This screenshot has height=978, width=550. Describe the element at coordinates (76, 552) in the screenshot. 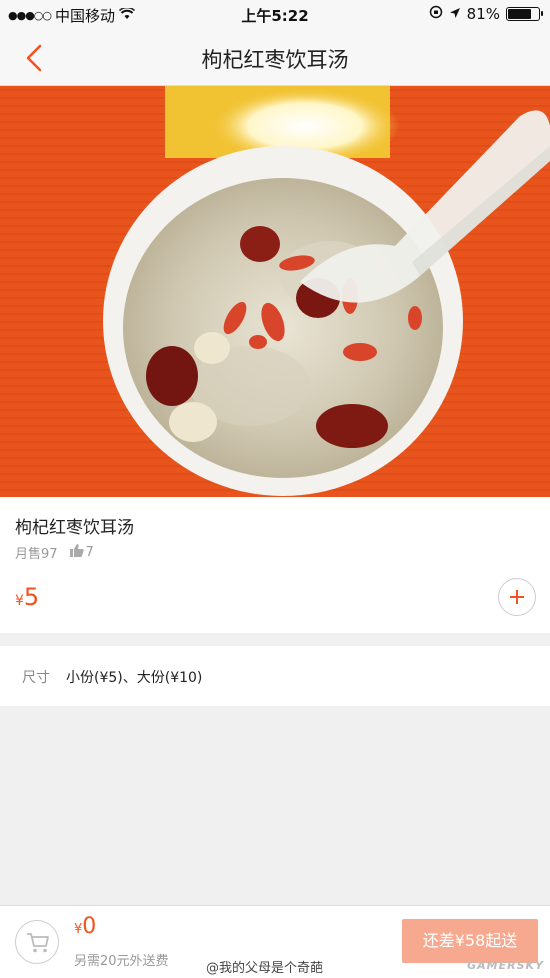

I see `thumb-up-icon` at that location.